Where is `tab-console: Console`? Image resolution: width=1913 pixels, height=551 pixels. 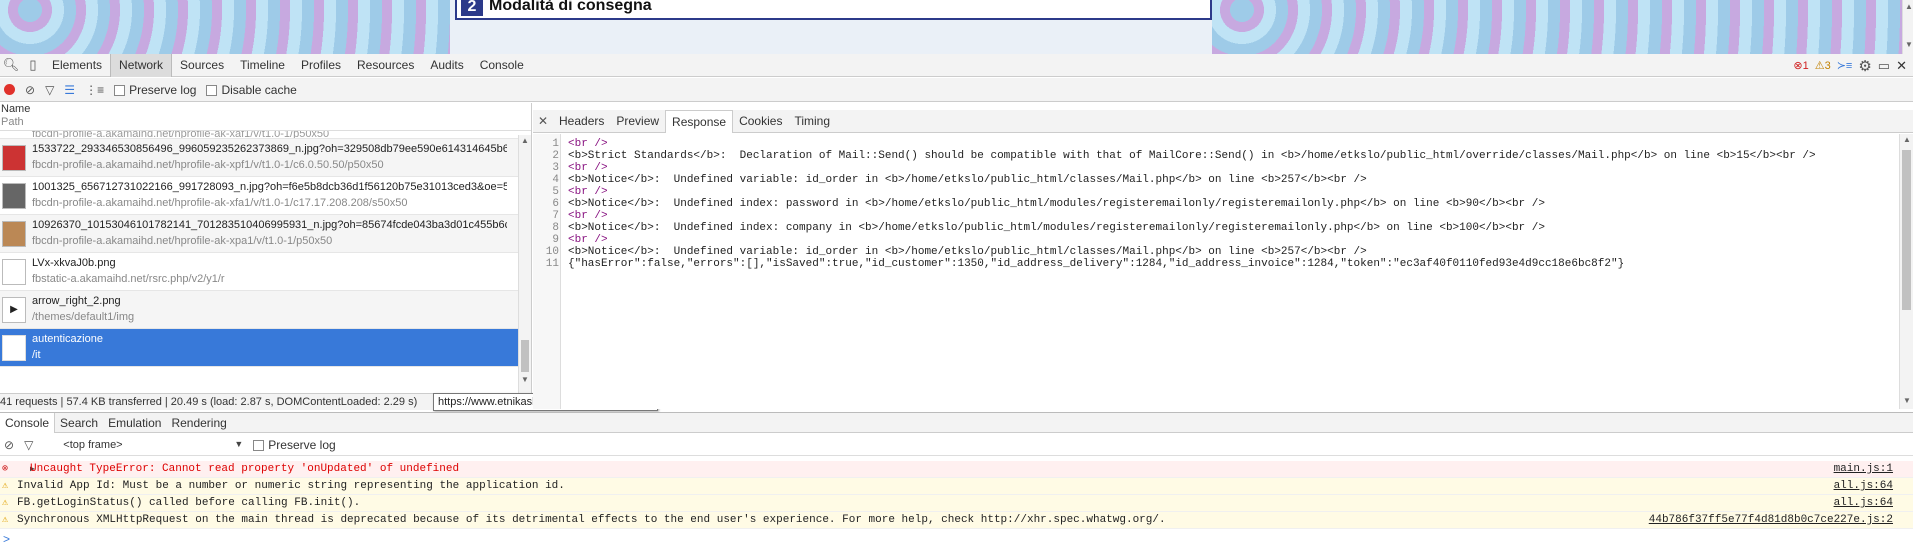 tab-console: Console is located at coordinates (502, 65).